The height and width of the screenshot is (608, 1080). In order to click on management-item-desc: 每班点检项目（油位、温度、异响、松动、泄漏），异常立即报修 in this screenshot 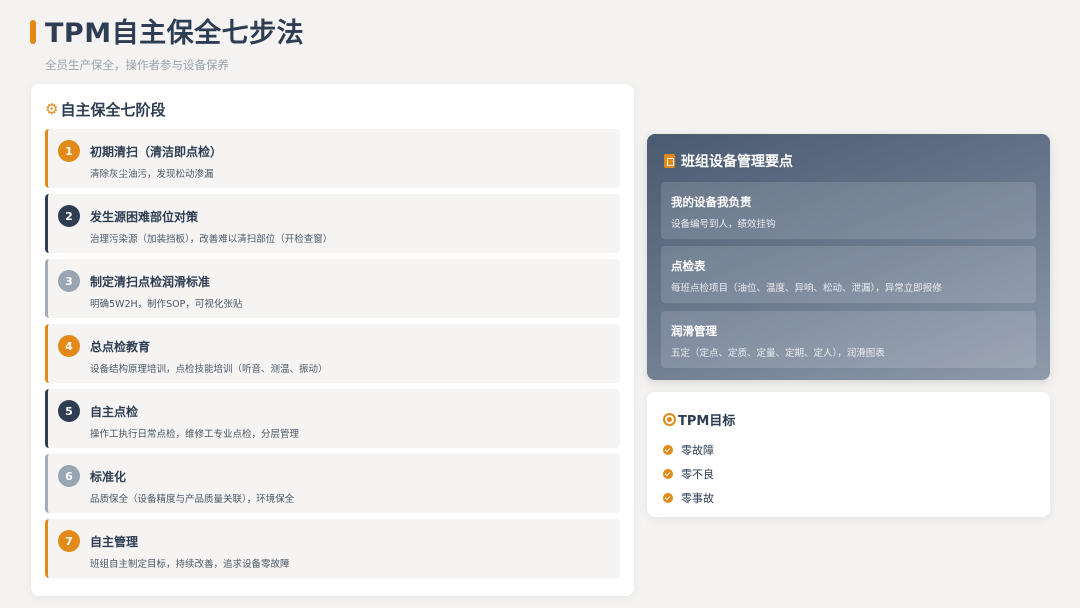, I will do `click(806, 288)`.